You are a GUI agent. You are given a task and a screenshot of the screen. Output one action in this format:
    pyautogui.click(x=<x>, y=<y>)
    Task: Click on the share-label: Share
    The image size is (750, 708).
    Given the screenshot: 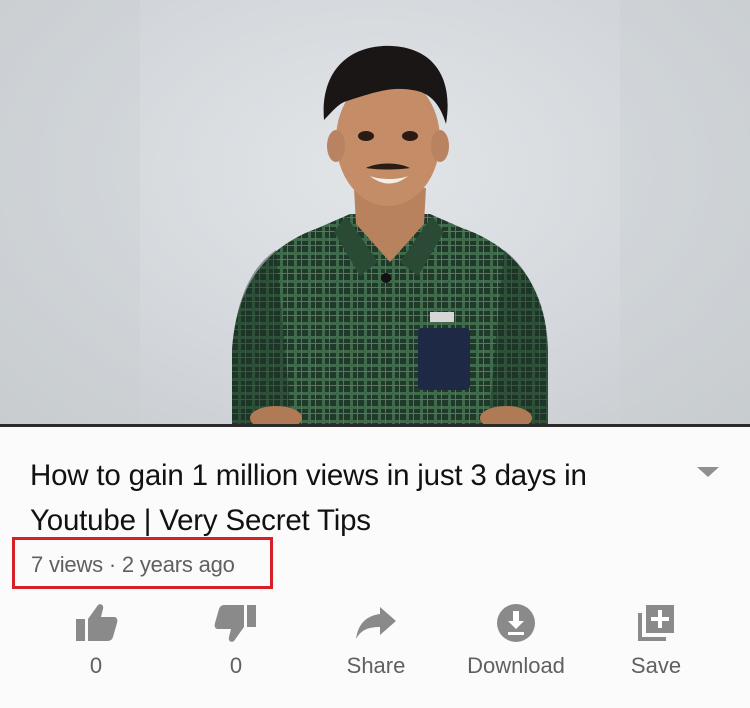 What is the action you would take?
    pyautogui.click(x=376, y=665)
    